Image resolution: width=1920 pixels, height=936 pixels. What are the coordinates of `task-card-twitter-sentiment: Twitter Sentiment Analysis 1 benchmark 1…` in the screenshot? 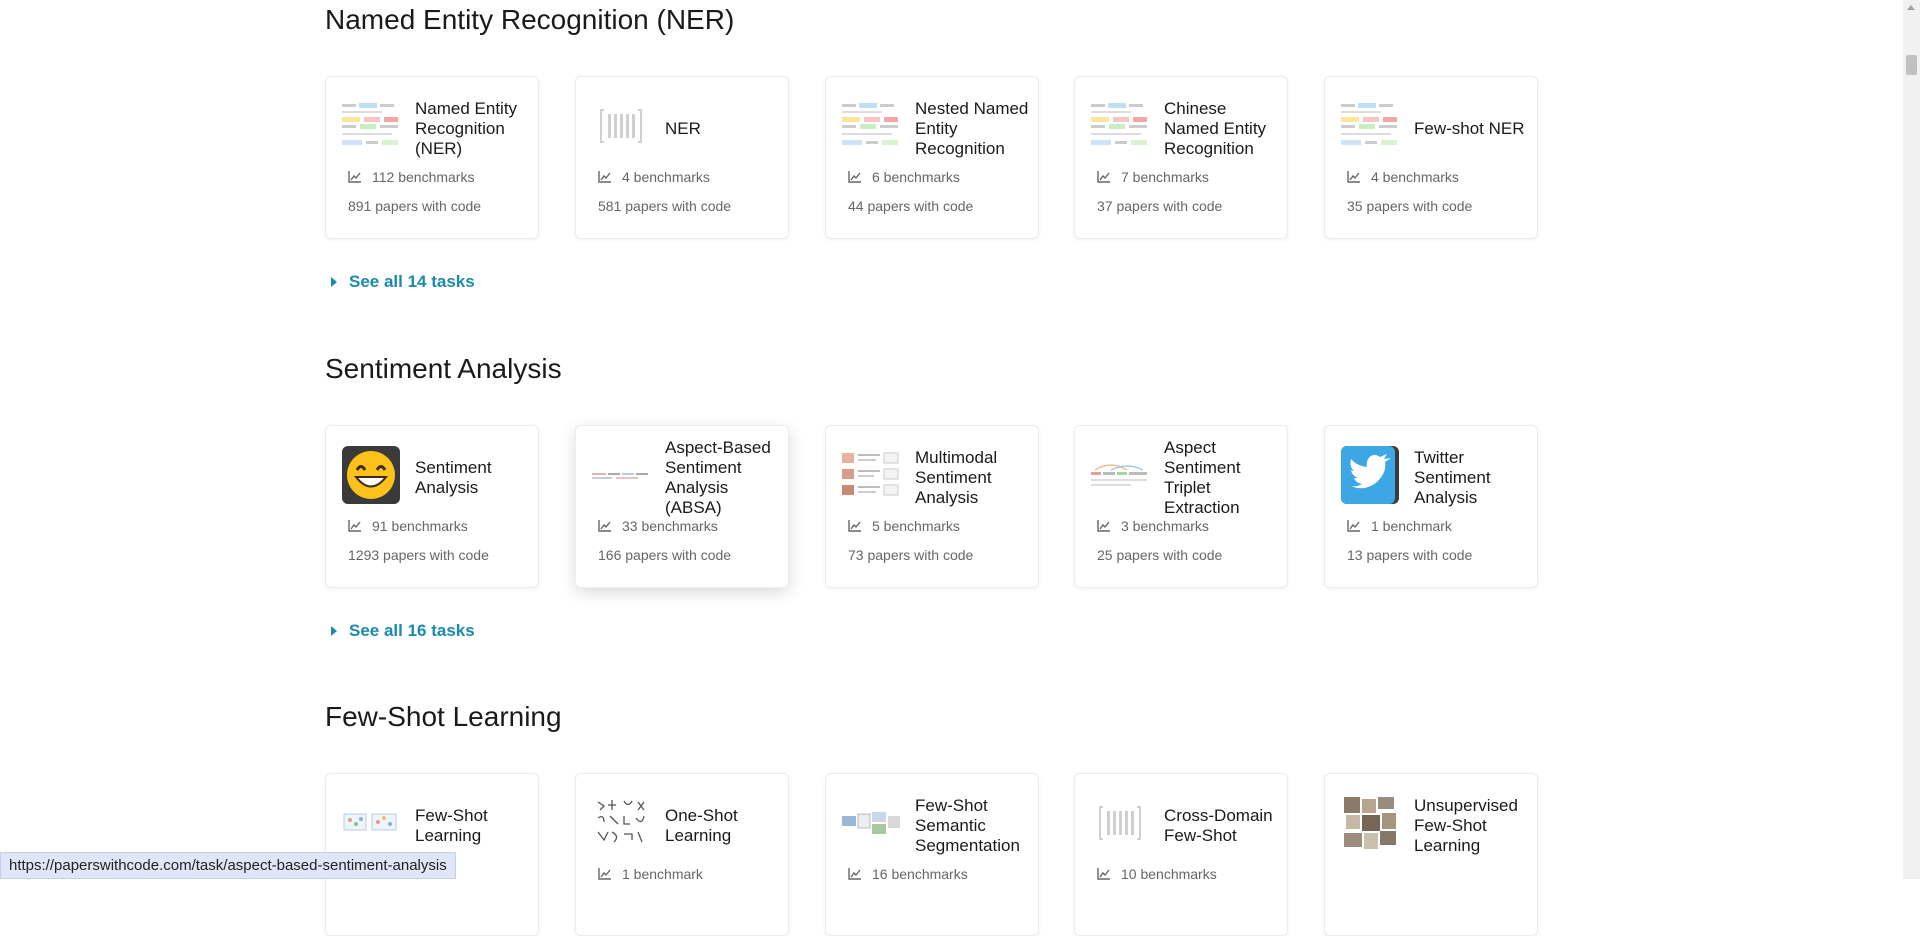 It's located at (1431, 506).